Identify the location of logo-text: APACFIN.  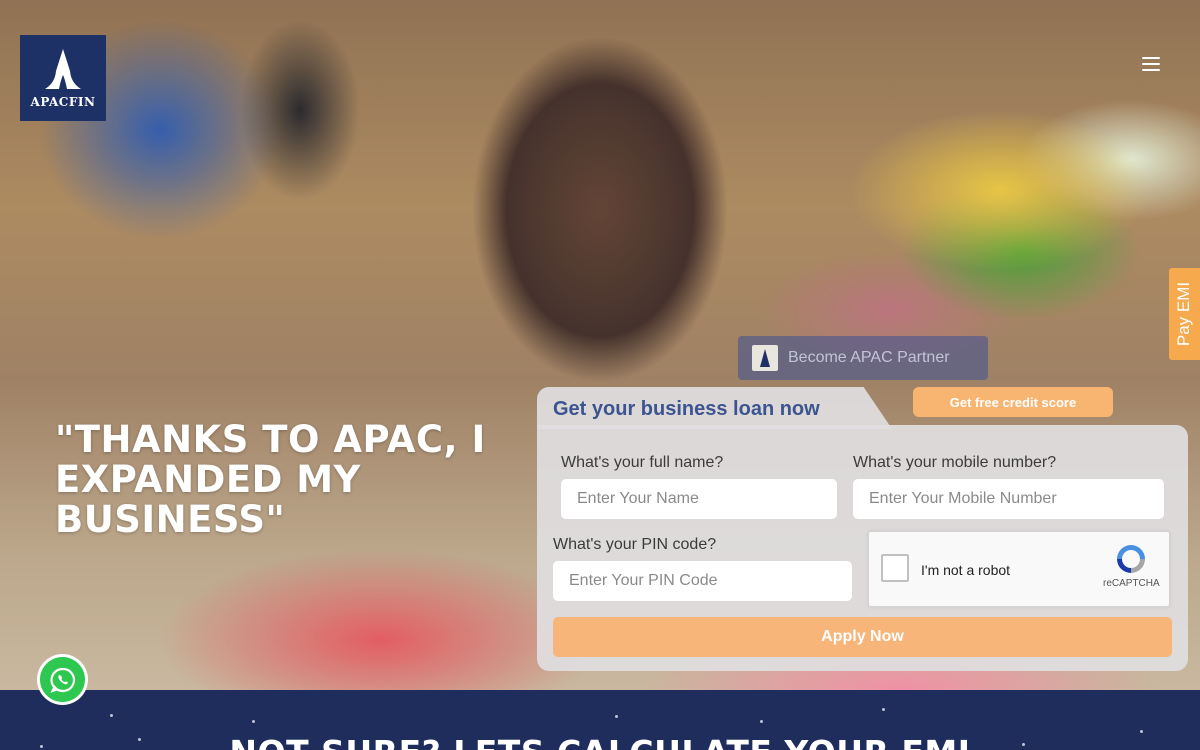
(63, 102).